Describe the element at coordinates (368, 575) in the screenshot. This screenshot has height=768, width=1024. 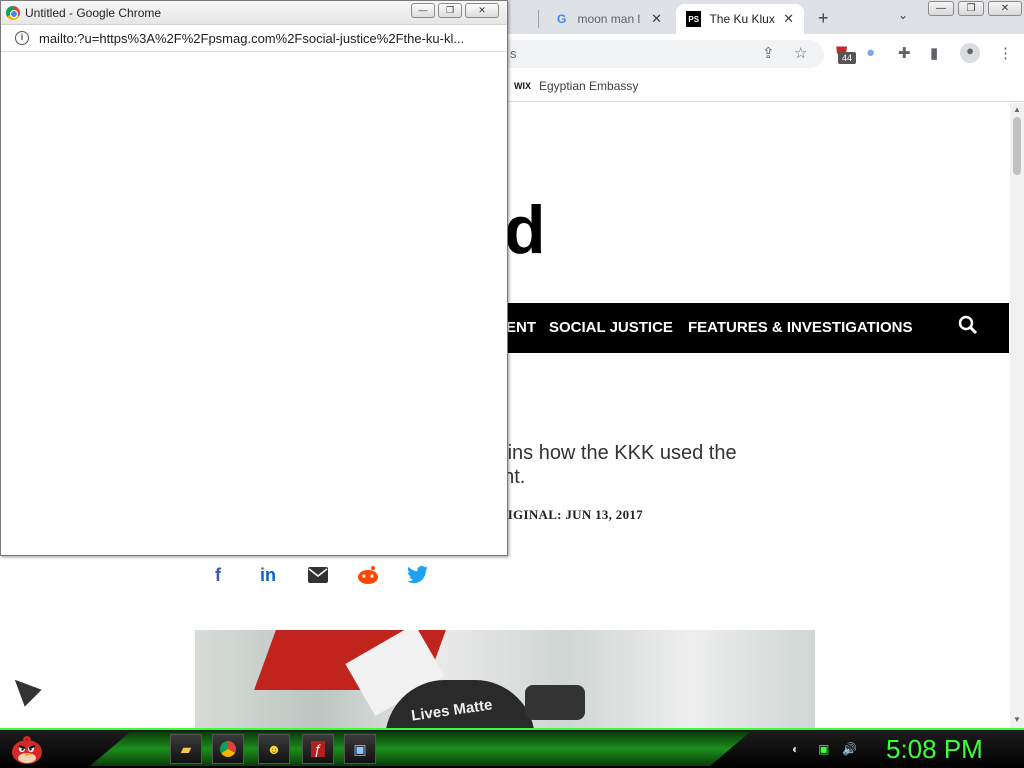
I see `reddit-icon` at that location.